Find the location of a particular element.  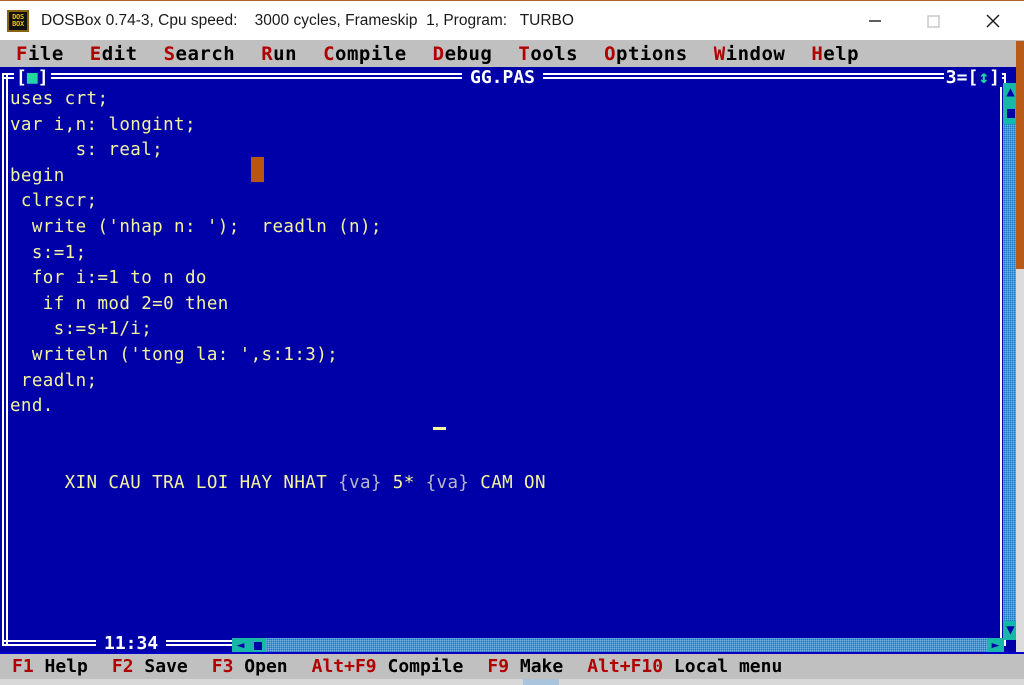

menu-label: elp is located at coordinates (841, 53).